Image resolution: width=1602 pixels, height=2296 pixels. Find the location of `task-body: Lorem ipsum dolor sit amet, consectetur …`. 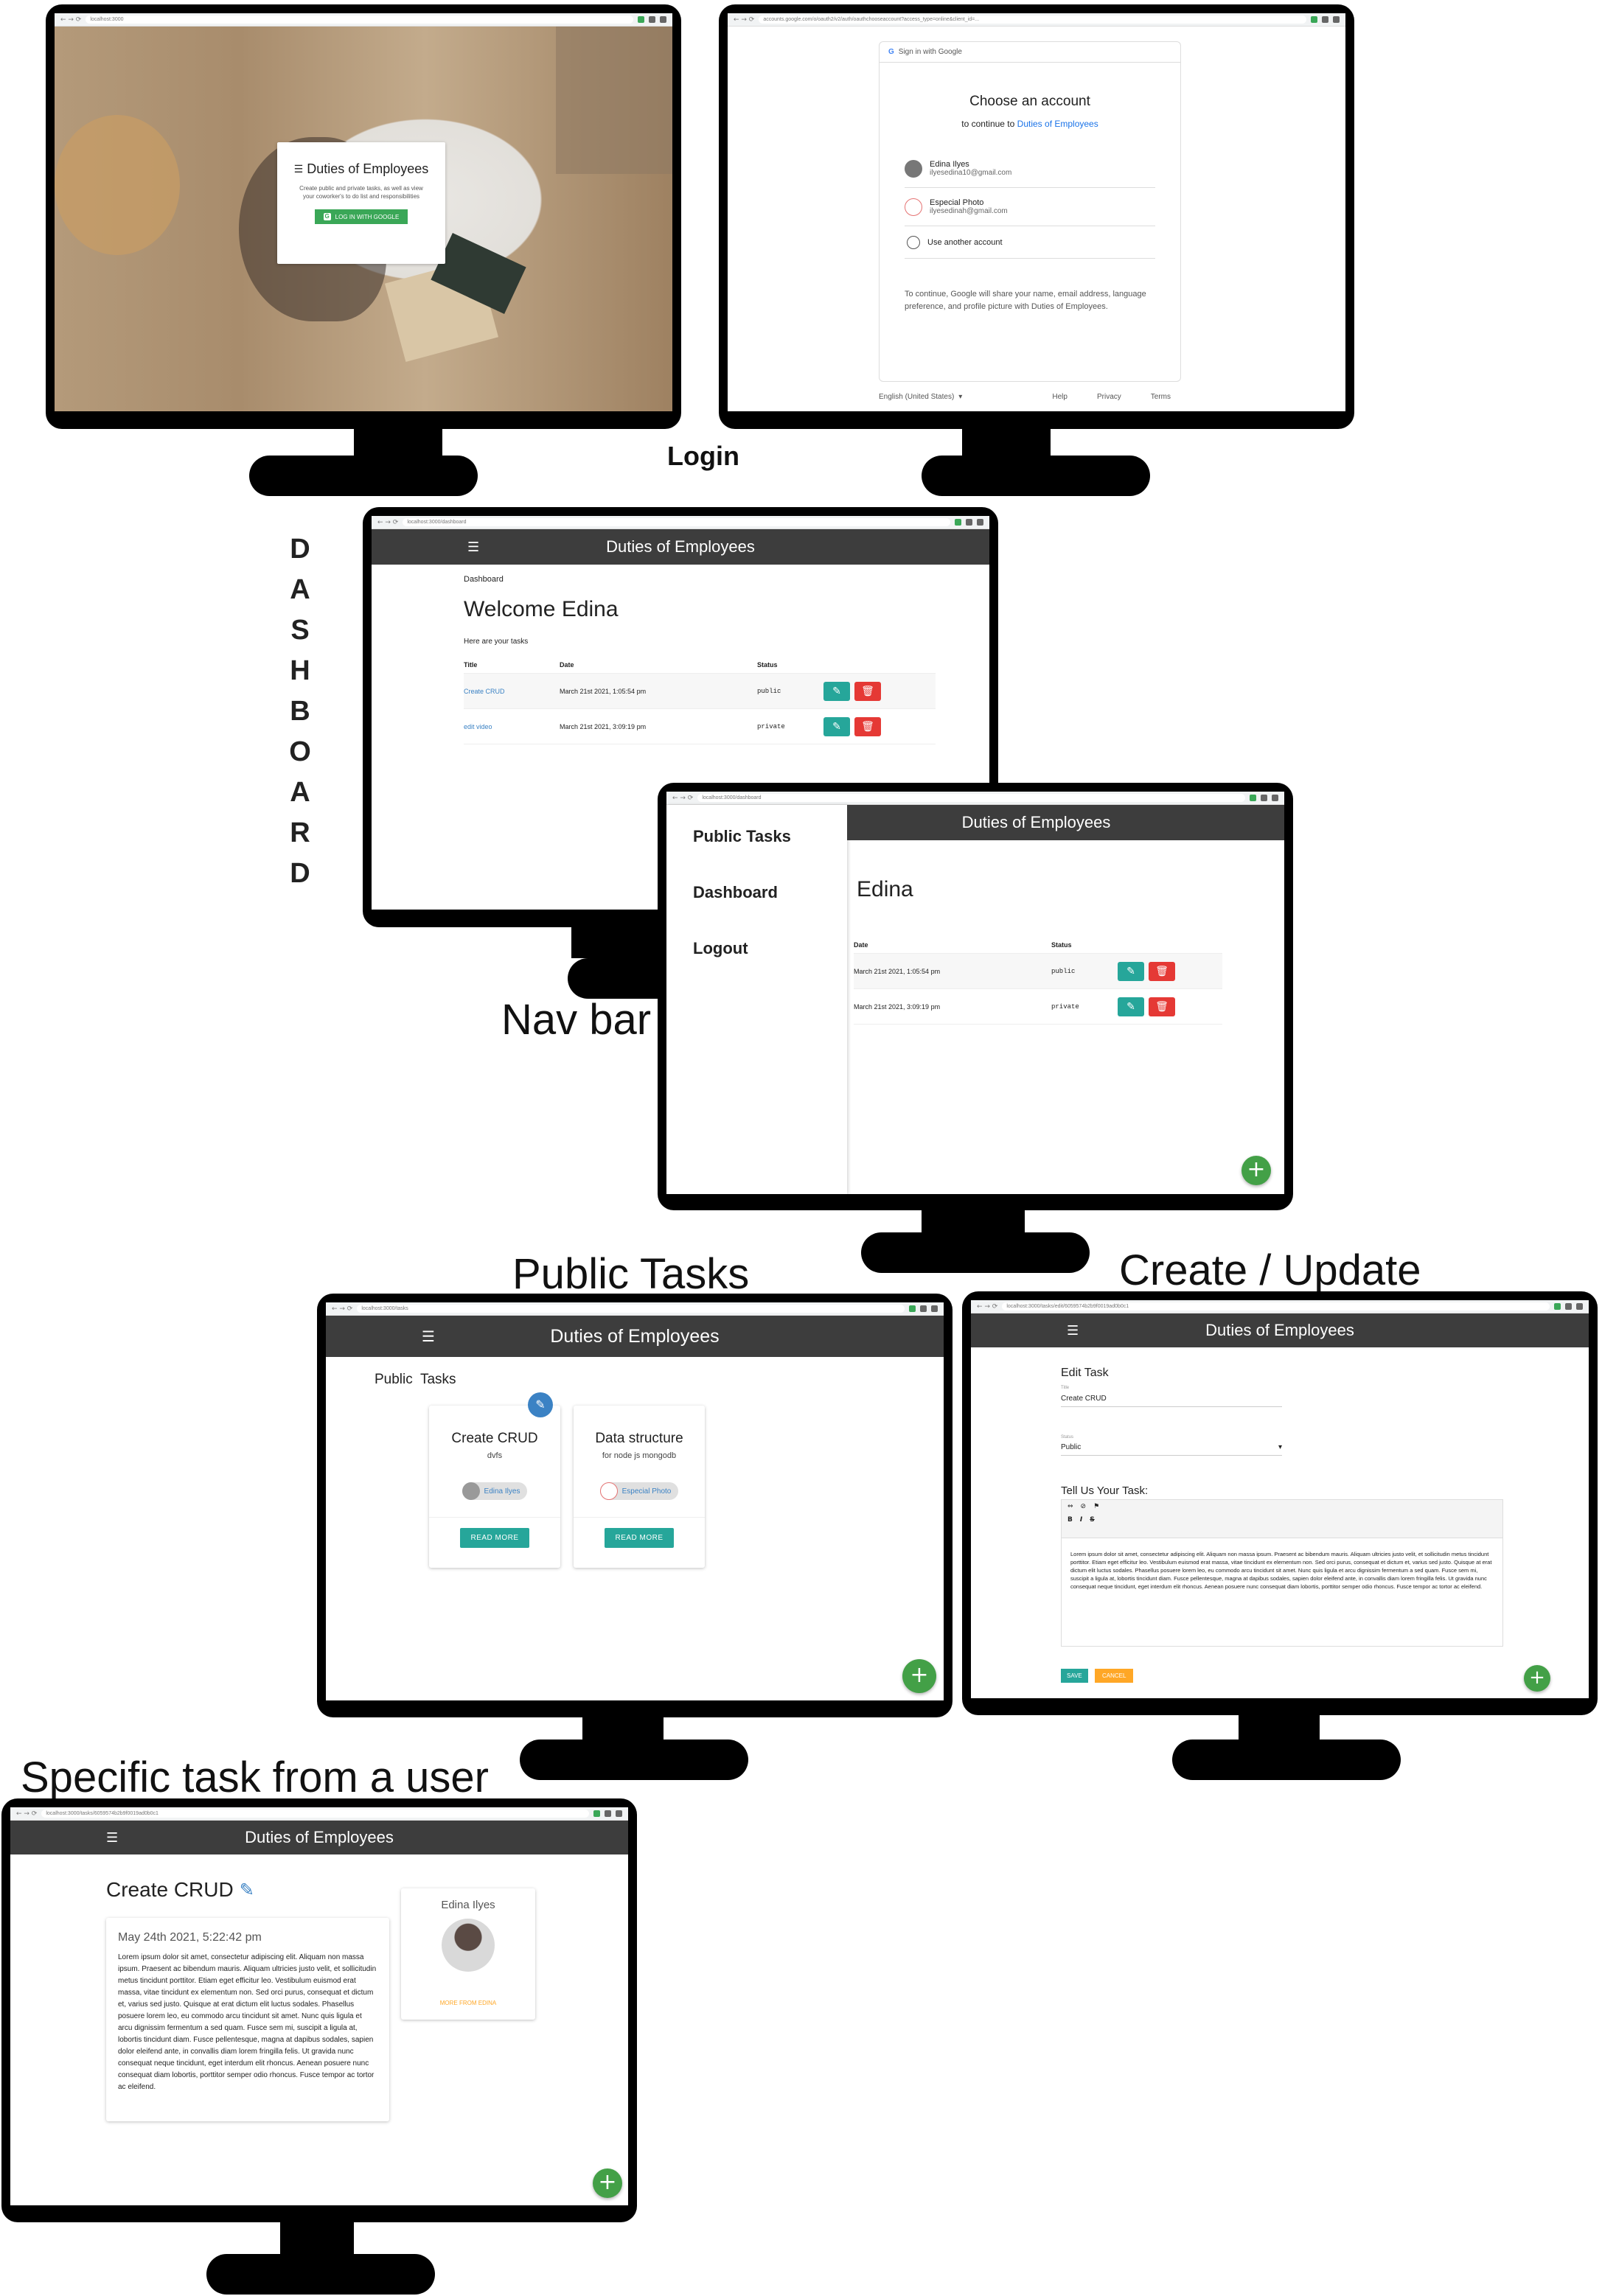

task-body: Lorem ipsum dolor sit amet, consectetur … is located at coordinates (247, 2022).